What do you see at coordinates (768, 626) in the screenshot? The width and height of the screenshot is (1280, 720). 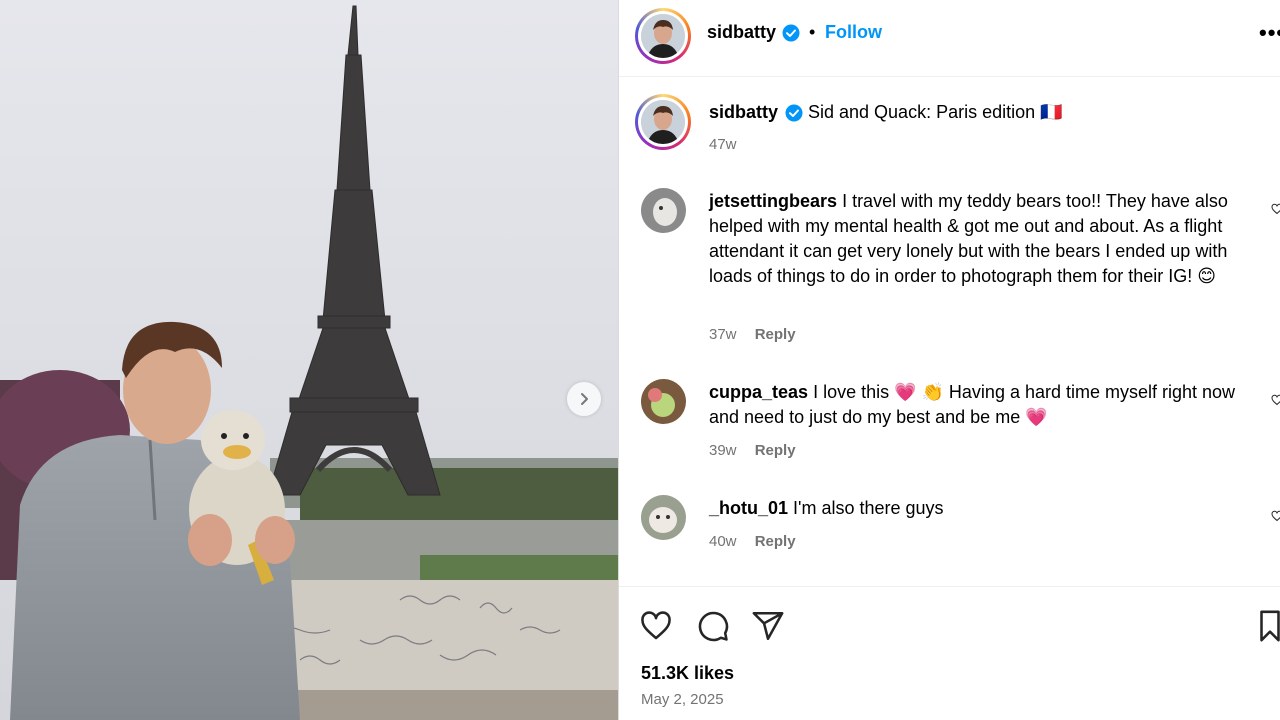 I see `share-icon` at bounding box center [768, 626].